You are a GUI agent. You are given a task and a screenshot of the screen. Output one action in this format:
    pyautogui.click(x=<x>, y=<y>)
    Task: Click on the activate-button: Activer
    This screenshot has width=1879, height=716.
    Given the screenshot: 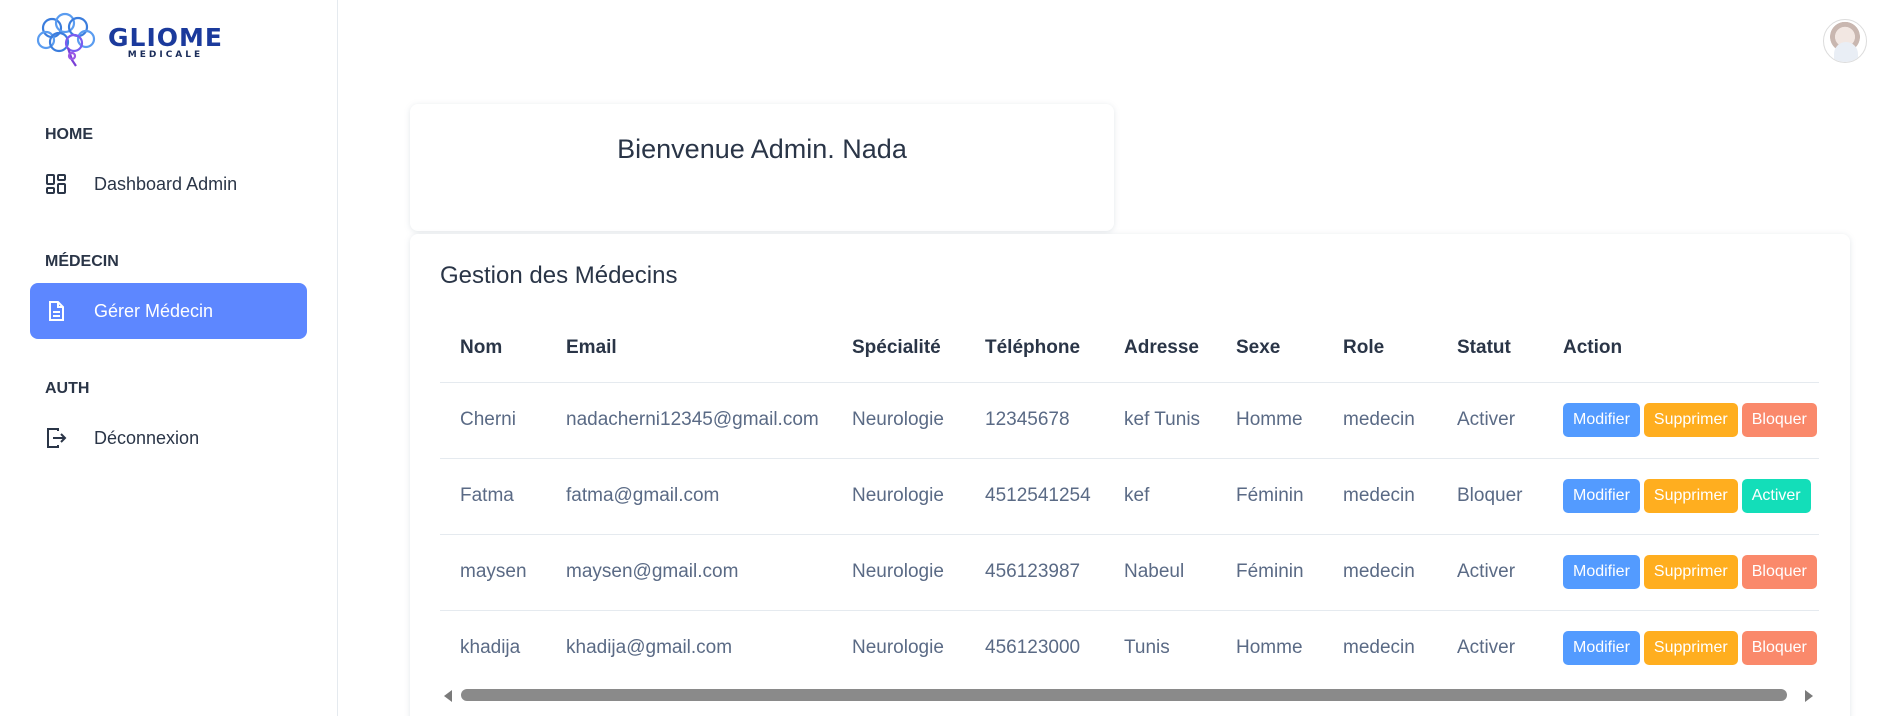 What is the action you would take?
    pyautogui.click(x=1776, y=496)
    